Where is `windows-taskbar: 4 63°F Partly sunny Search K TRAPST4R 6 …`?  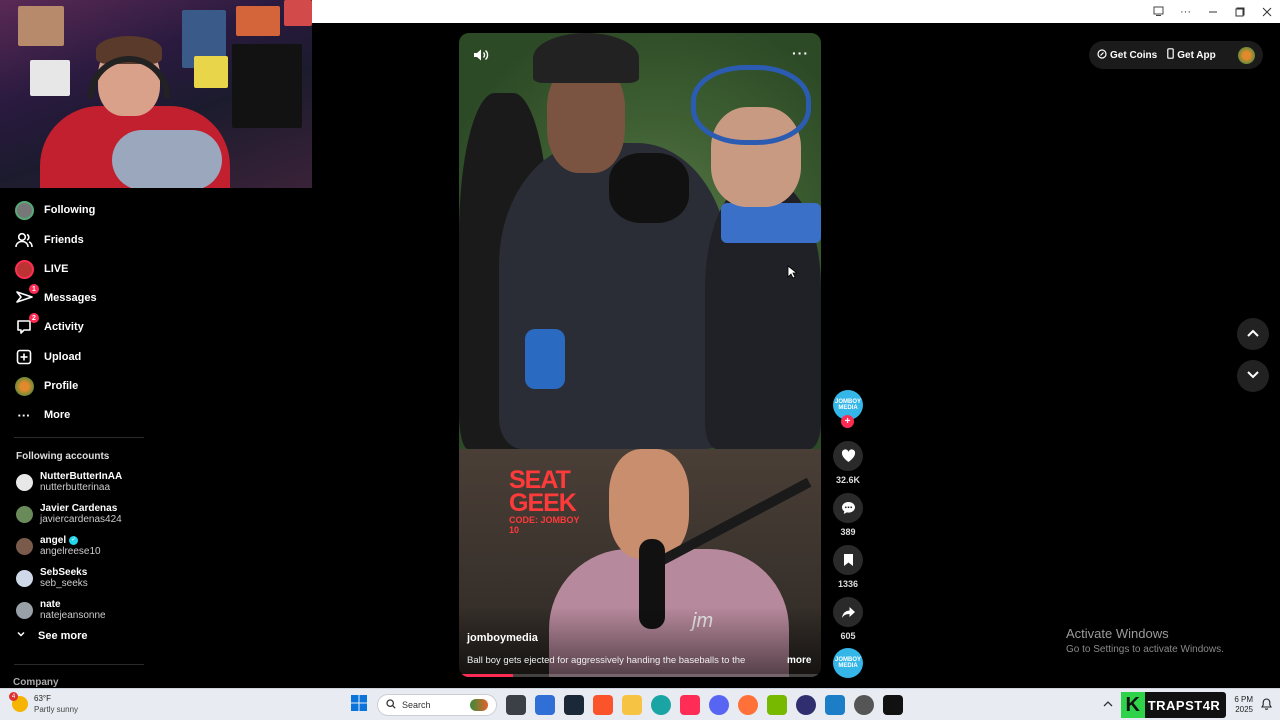 windows-taskbar: 4 63°F Partly sunny Search K TRAPST4R 6 … is located at coordinates (640, 704).